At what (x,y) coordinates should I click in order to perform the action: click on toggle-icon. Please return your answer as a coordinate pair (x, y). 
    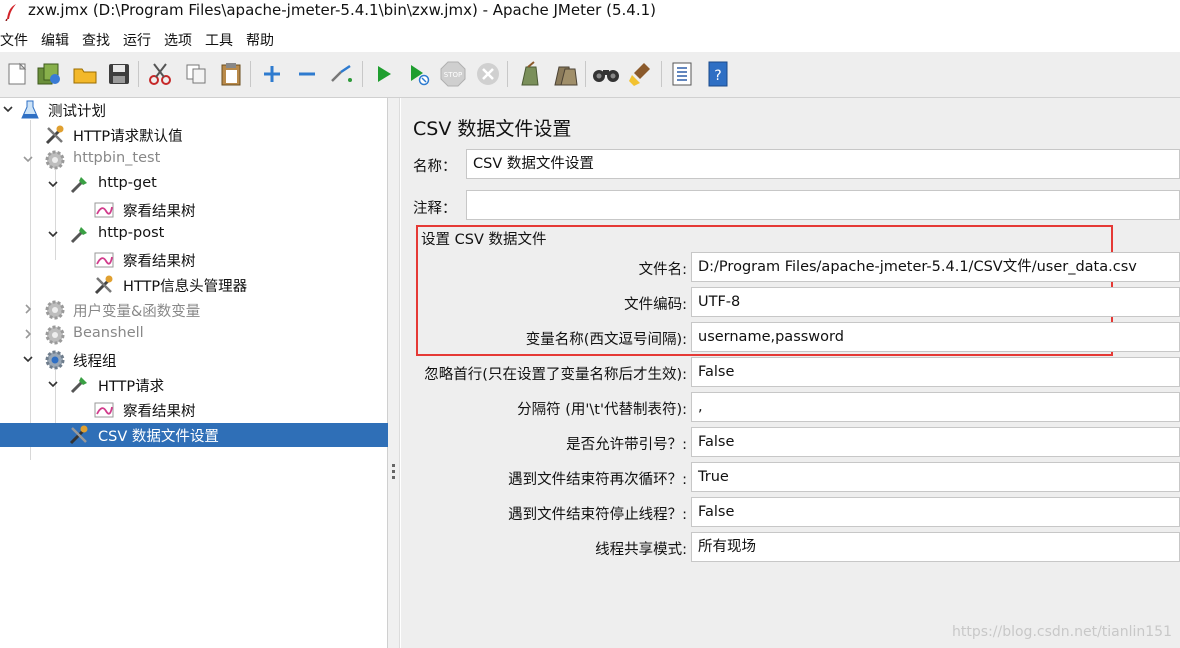
    Looking at the image, I should click on (342, 74).